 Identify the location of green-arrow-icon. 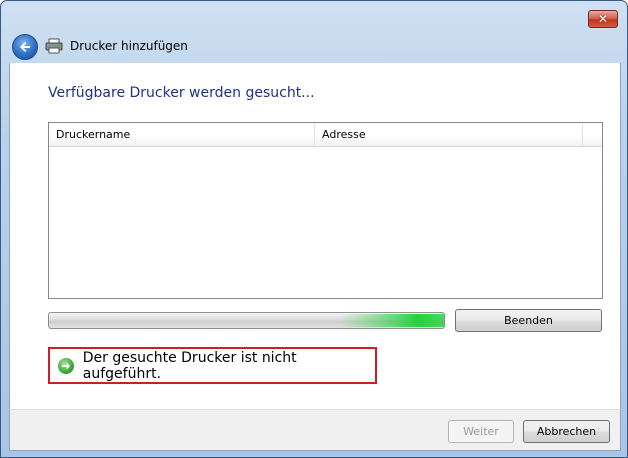
(66, 365).